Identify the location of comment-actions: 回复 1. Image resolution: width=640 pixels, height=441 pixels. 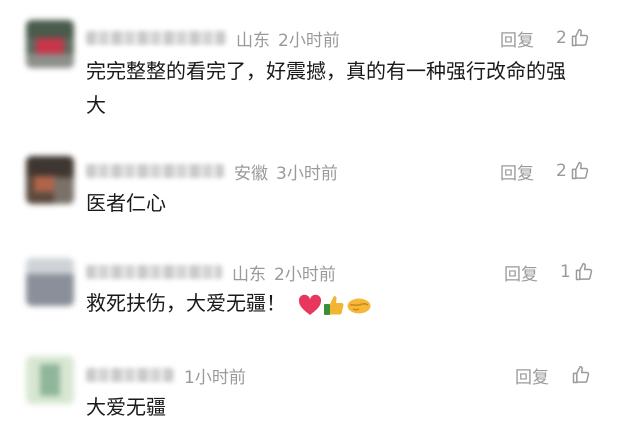
(549, 272).